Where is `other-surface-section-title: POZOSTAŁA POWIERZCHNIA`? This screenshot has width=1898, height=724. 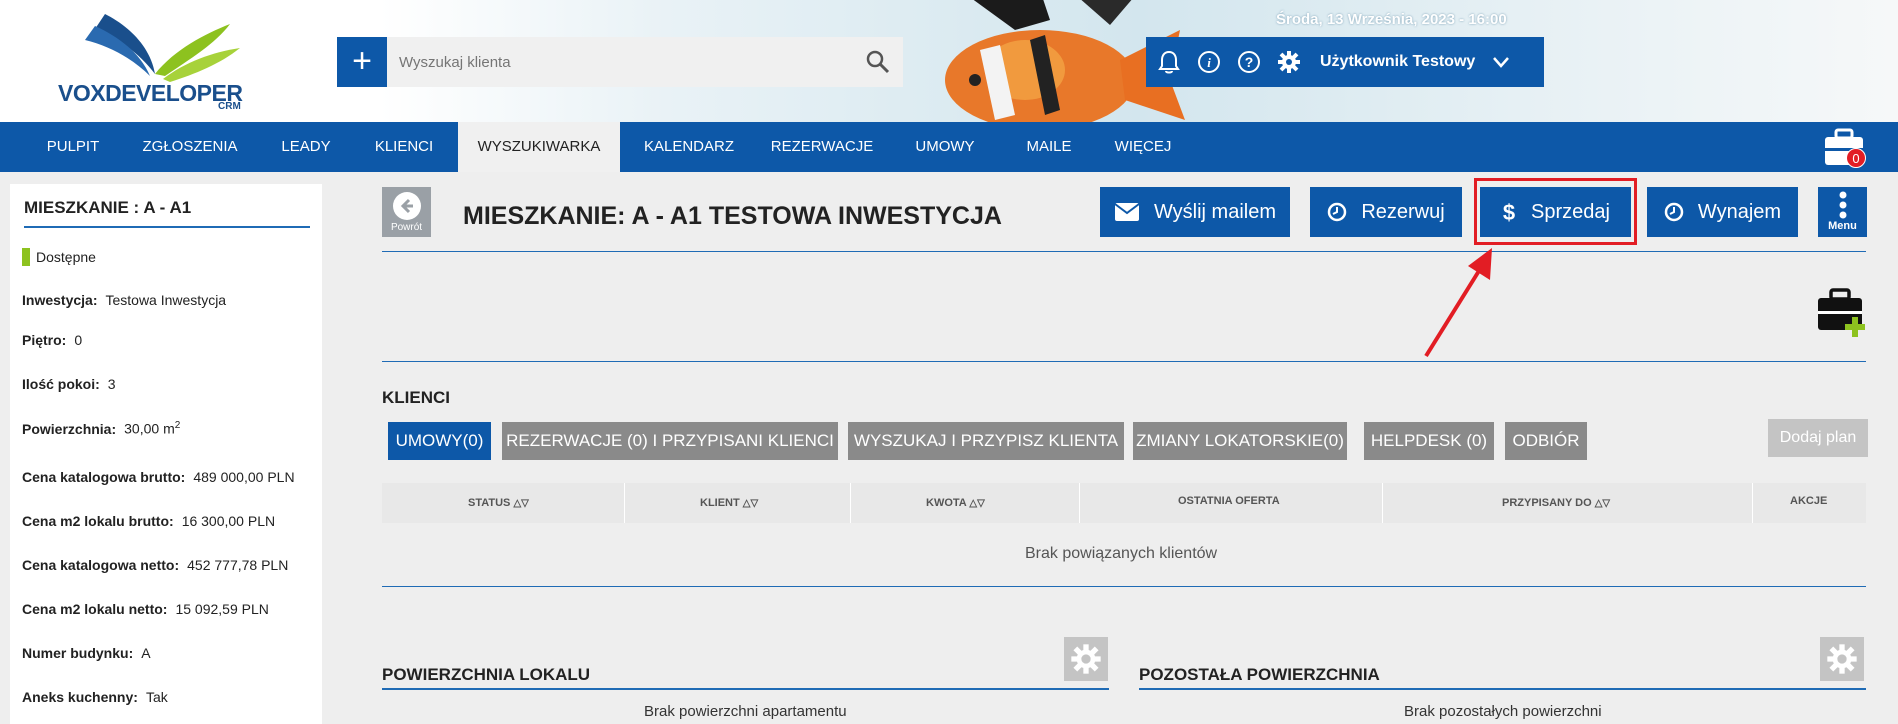
other-surface-section-title: POZOSTAŁA POWIERZCHNIA is located at coordinates (1259, 674).